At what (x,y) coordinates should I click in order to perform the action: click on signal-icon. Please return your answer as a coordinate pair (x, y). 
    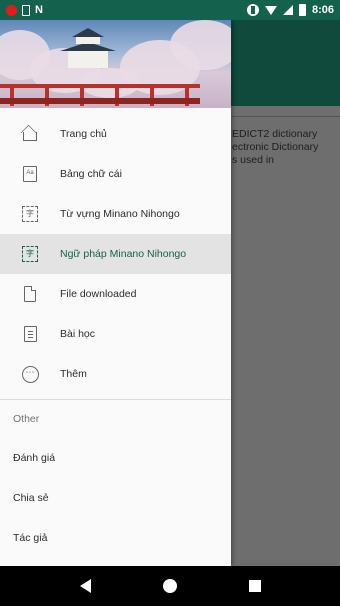
    Looking at the image, I should click on (287, 10).